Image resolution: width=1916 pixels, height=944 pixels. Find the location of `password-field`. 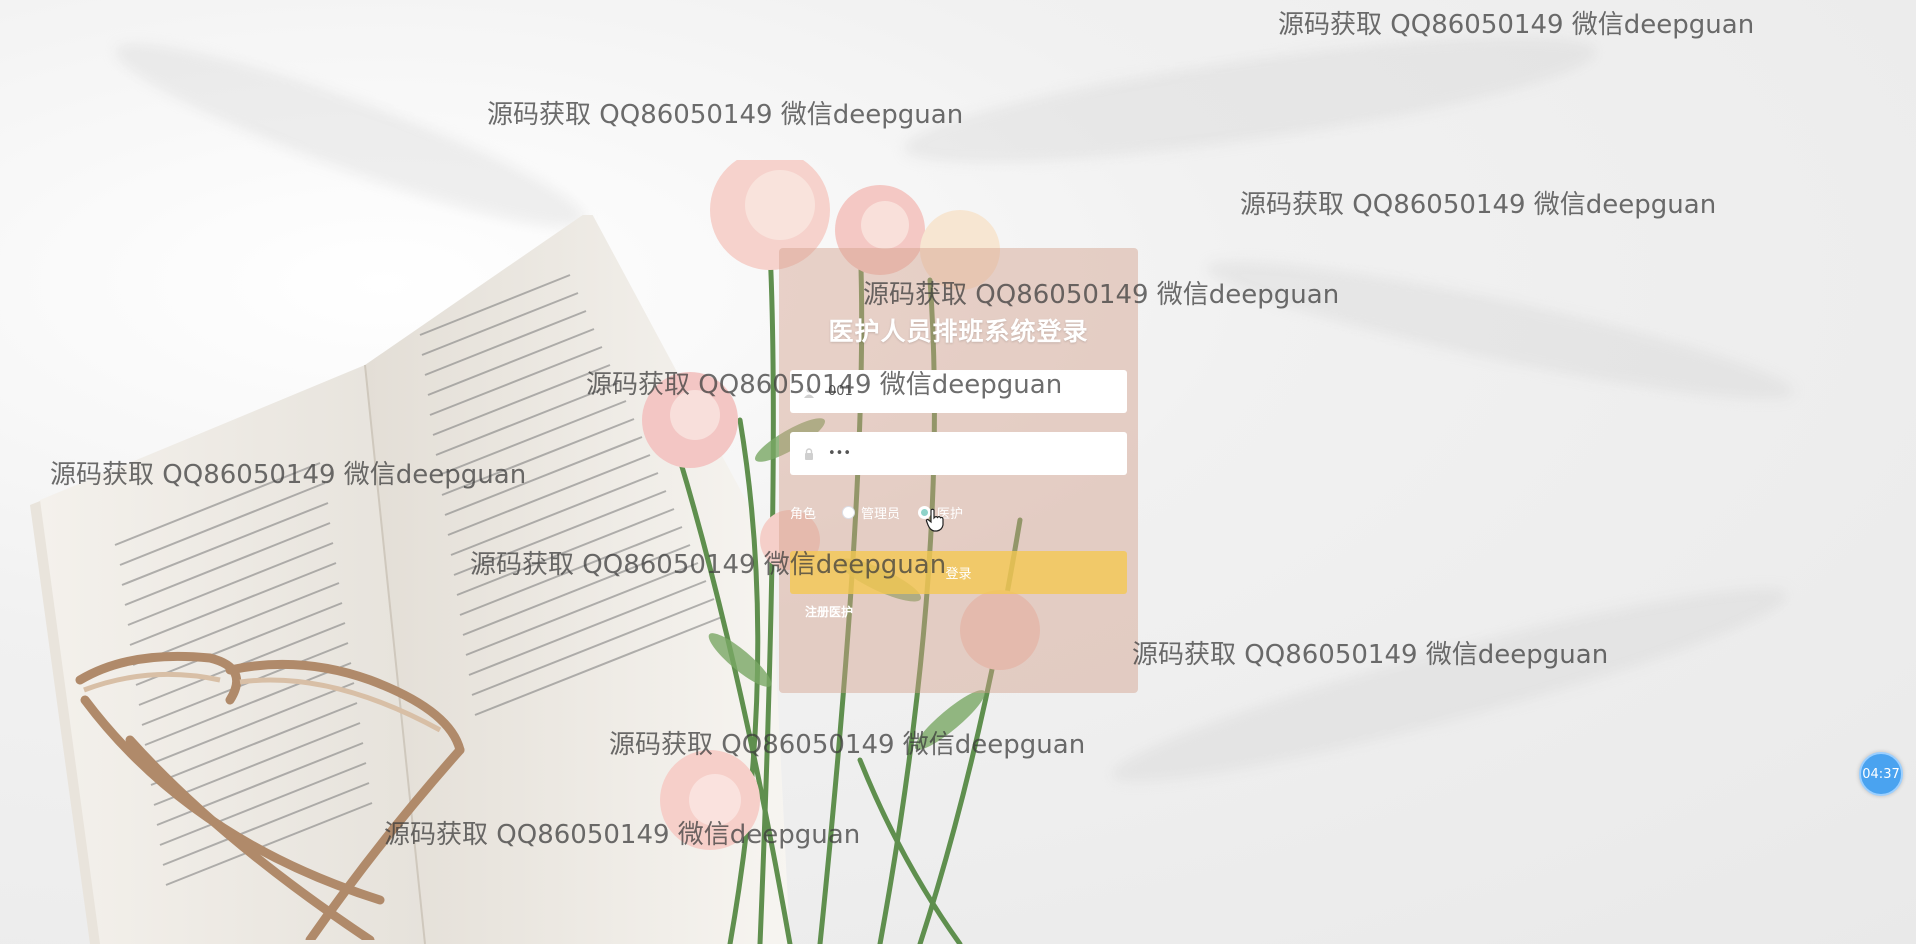

password-field is located at coordinates (958, 453).